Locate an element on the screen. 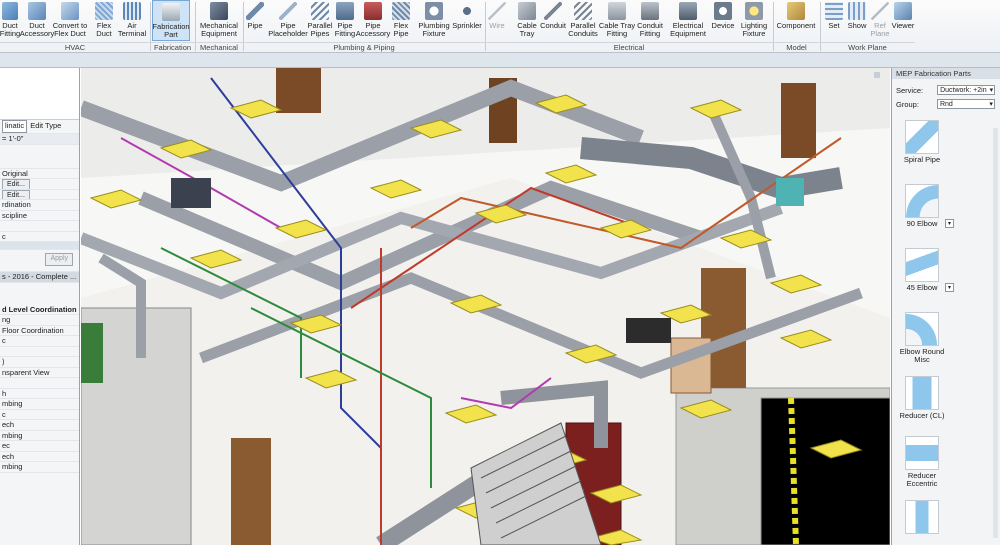 This screenshot has height=545, width=1000. ref-plane-button: Ref Plane is located at coordinates (880, 20).